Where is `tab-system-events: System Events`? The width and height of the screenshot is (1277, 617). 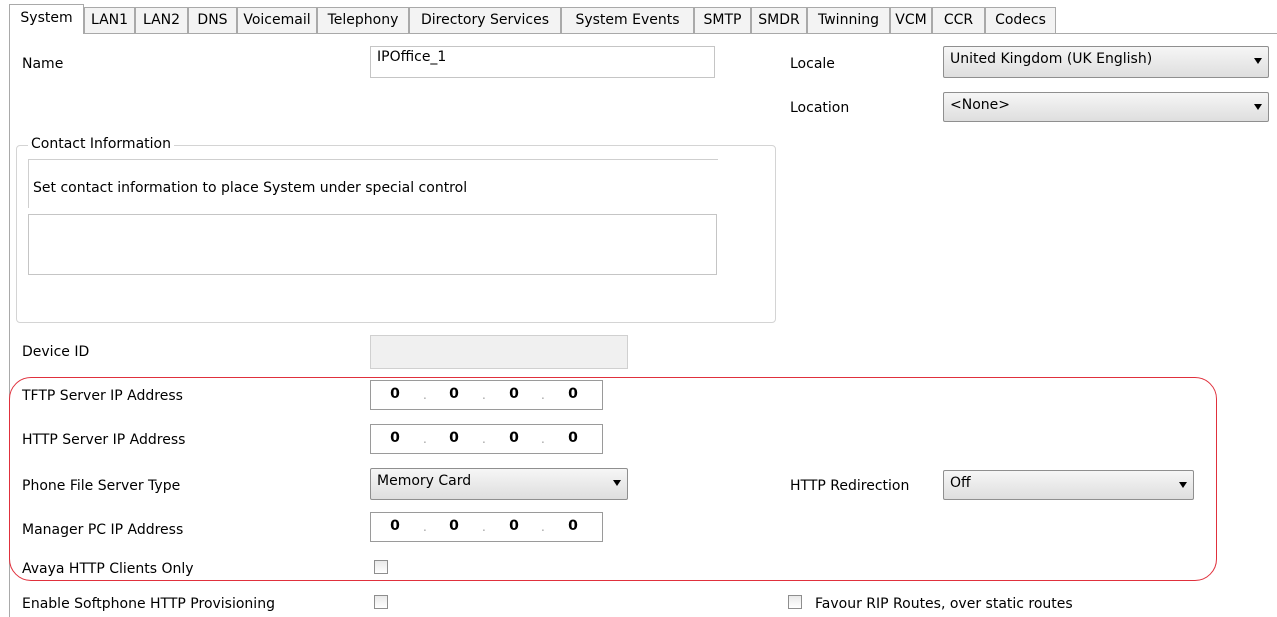
tab-system-events: System Events is located at coordinates (627, 20).